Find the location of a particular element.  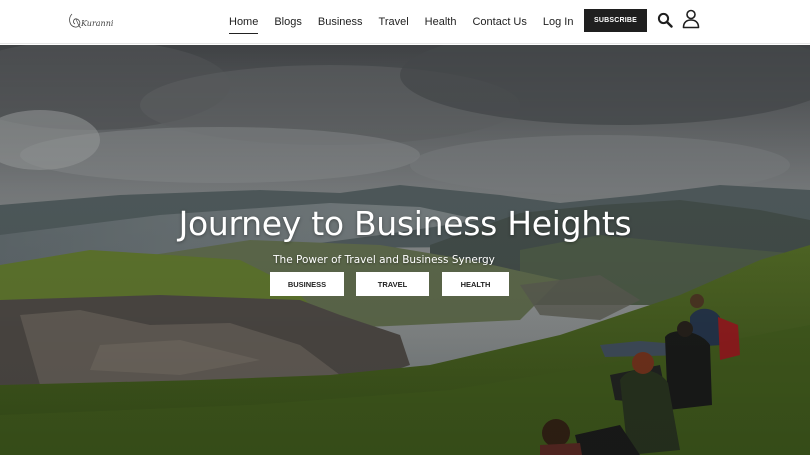

nav-home: Home is located at coordinates (244, 23).